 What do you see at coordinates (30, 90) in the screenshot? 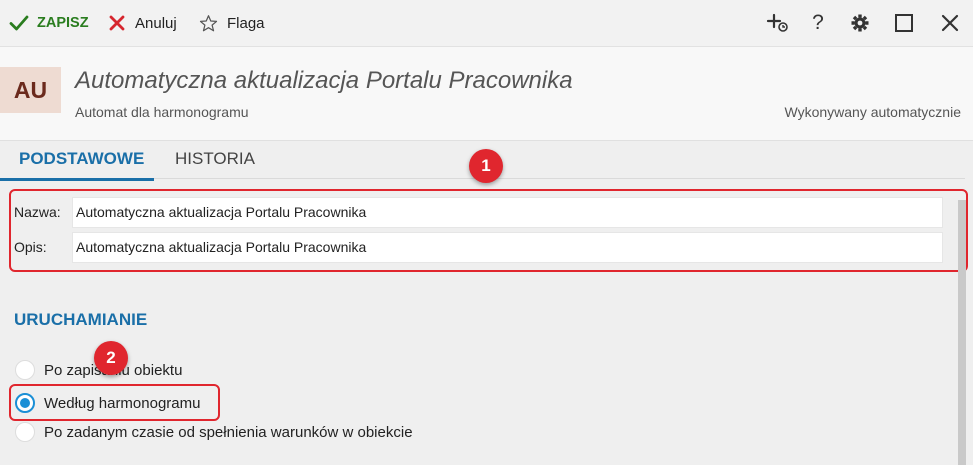
I see `avatar: AU` at bounding box center [30, 90].